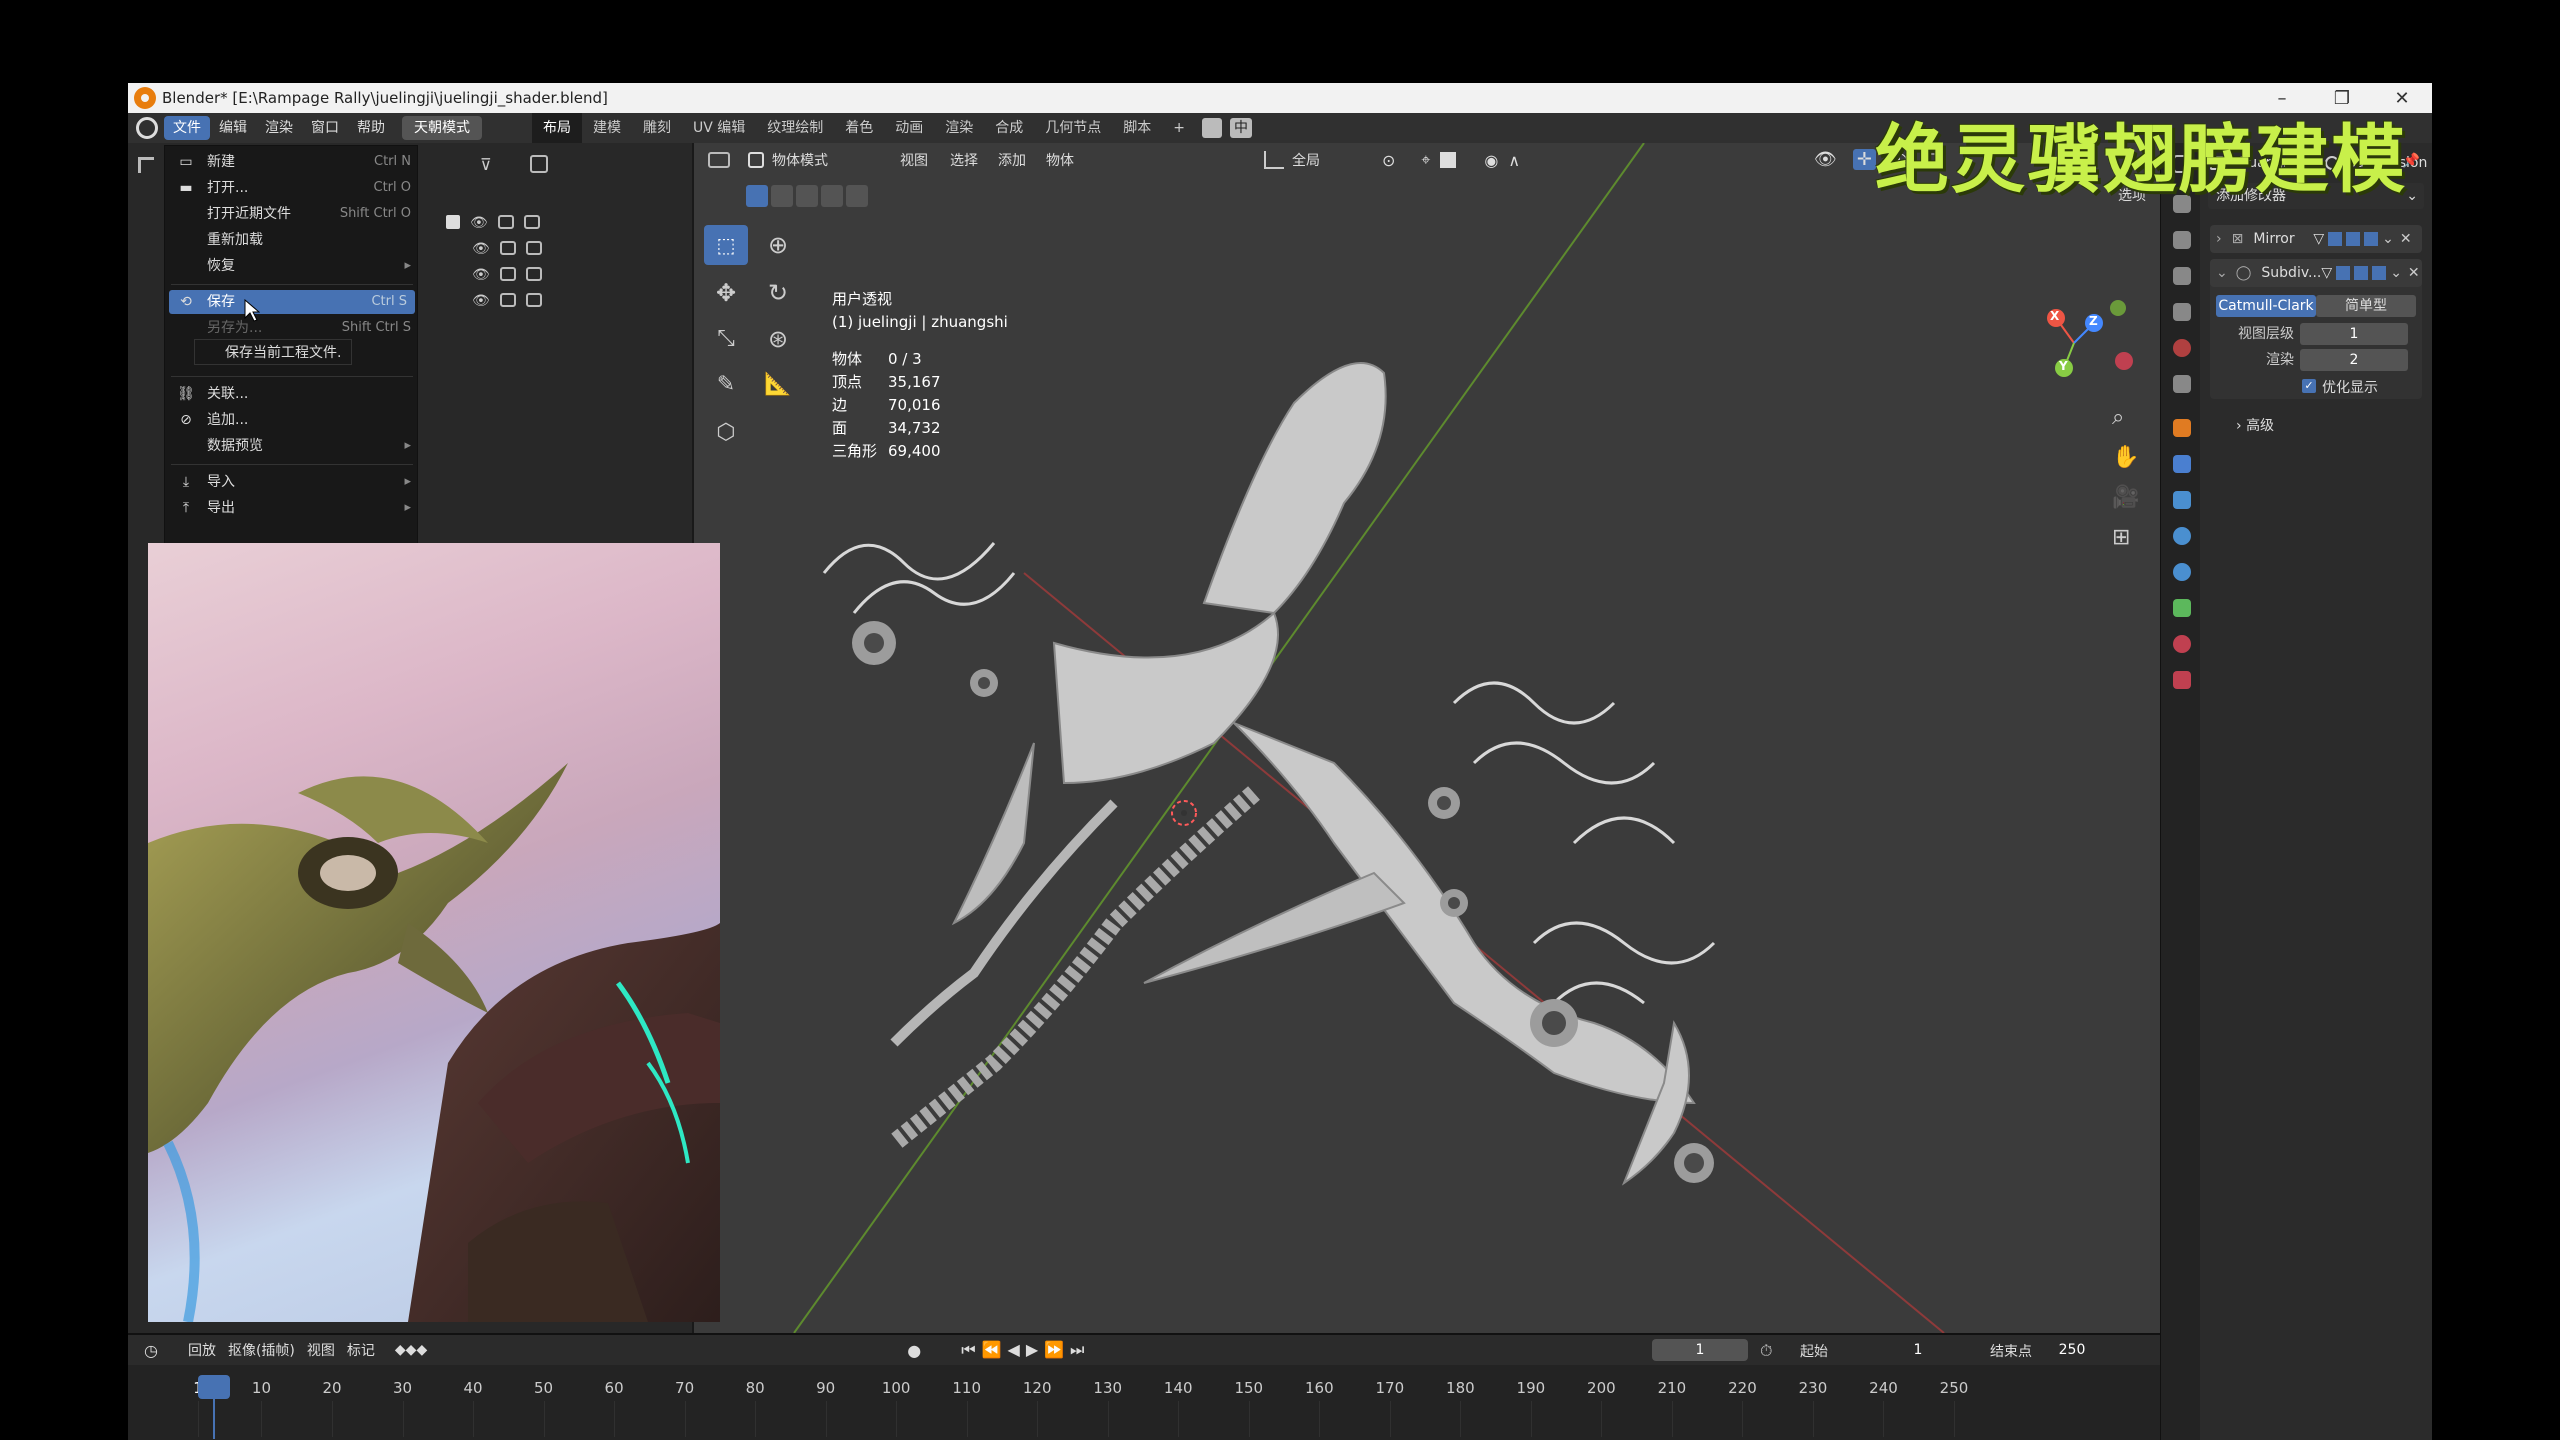 Image resolution: width=2560 pixels, height=1440 pixels. I want to click on new-collection-icon, so click(539, 164).